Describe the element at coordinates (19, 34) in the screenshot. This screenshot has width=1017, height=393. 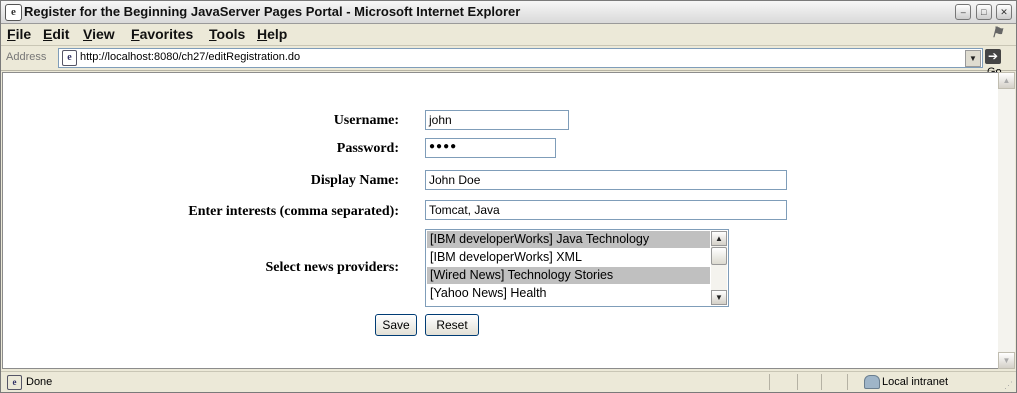
I see `menu-file: File` at that location.